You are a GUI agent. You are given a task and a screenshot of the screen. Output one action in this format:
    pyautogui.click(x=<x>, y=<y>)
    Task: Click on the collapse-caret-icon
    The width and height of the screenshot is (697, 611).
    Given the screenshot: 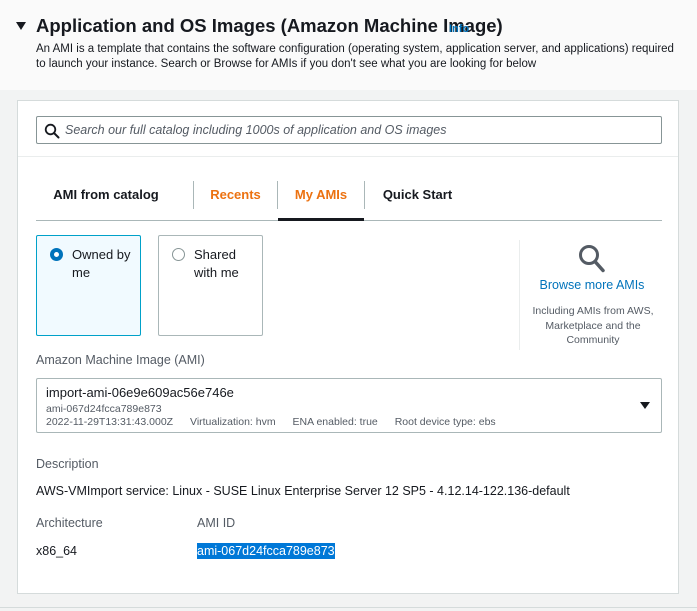 What is the action you would take?
    pyautogui.click(x=21, y=26)
    